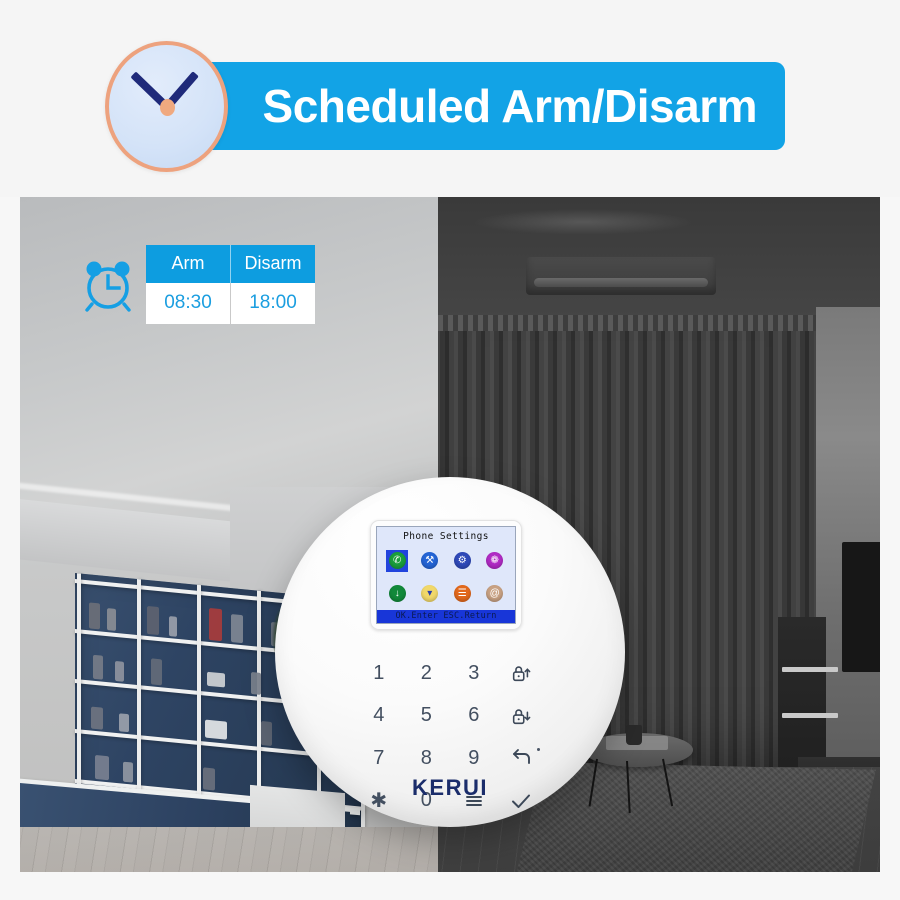 The image size is (900, 900). I want to click on key-8: 8, so click(427, 758).